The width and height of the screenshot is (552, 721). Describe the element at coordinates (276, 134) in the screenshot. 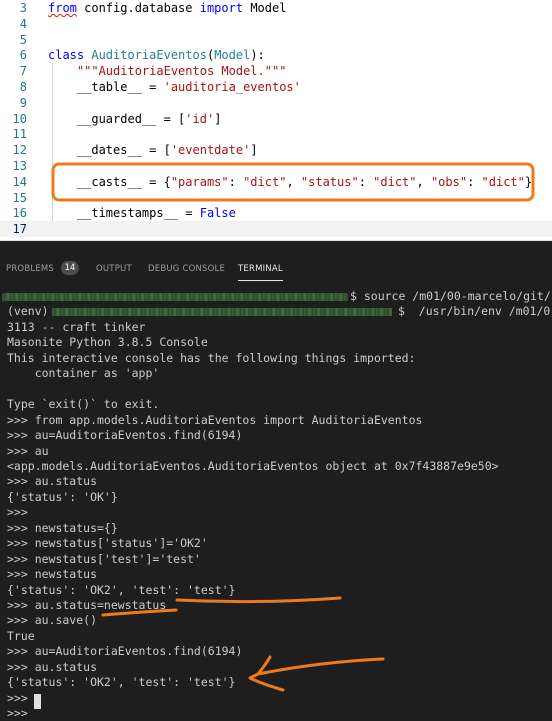

I see `code-line: 11` at that location.